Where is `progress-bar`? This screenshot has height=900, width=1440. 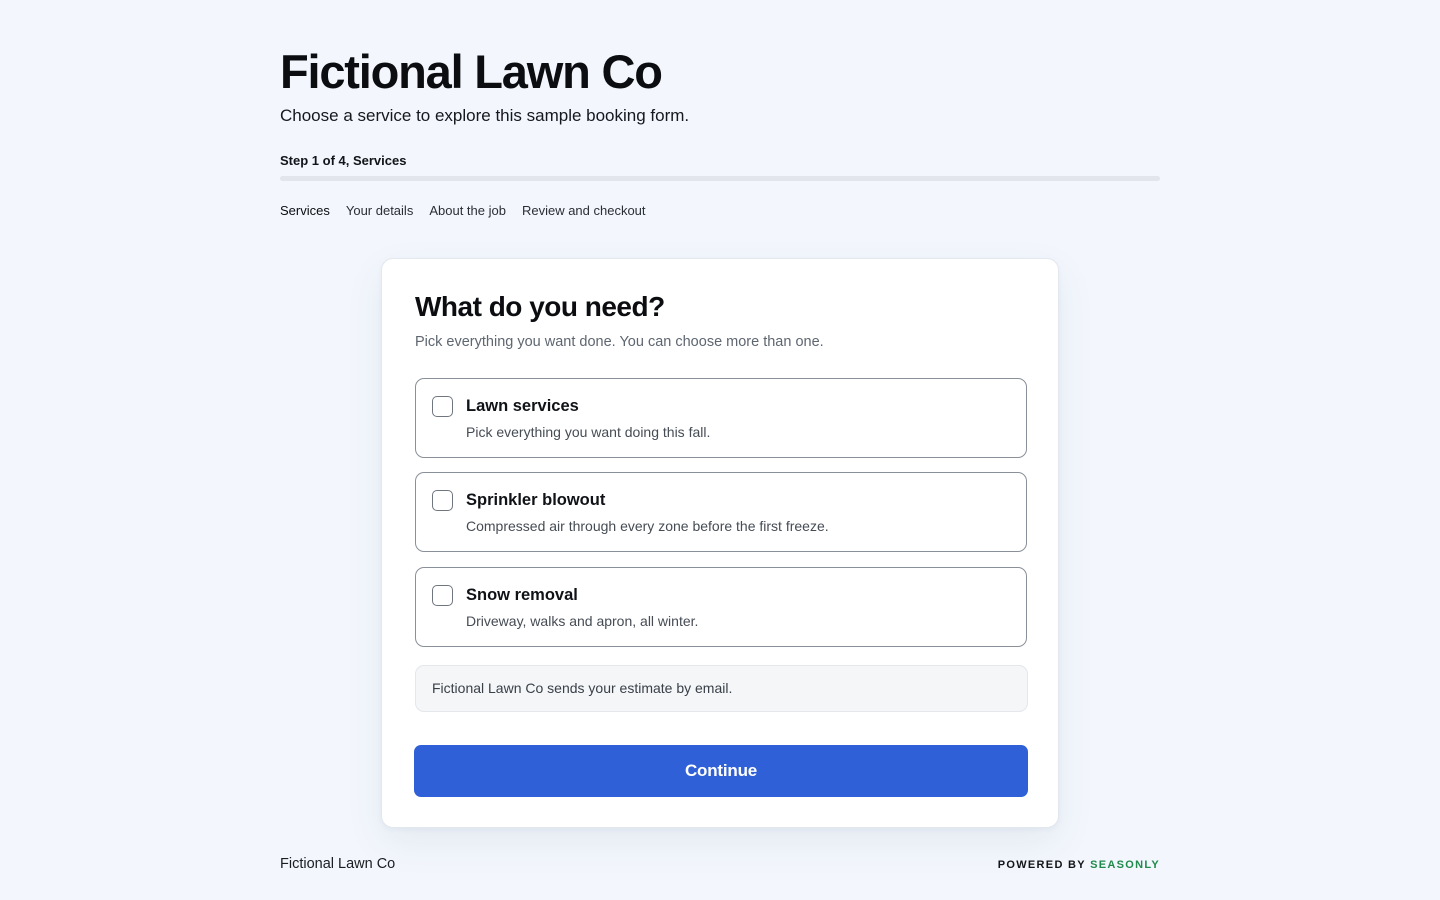
progress-bar is located at coordinates (720, 178).